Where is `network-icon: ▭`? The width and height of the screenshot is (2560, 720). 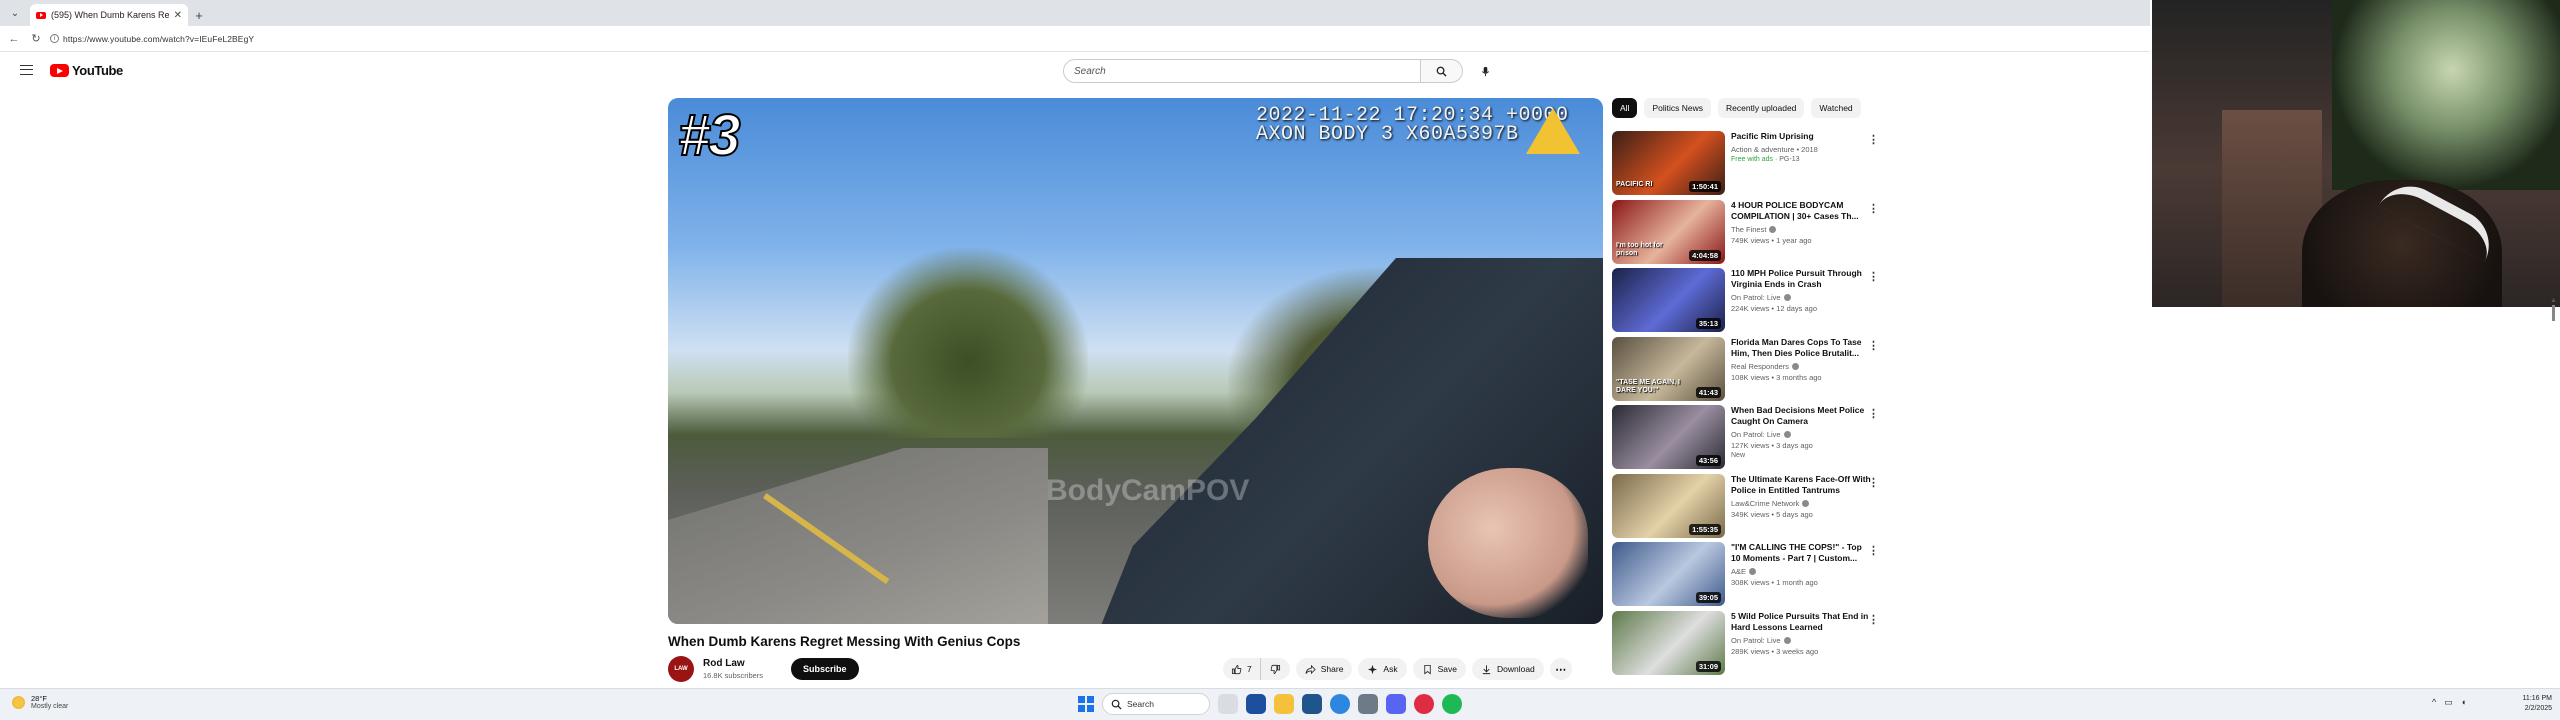
network-icon: ▭ is located at coordinates (2448, 702).